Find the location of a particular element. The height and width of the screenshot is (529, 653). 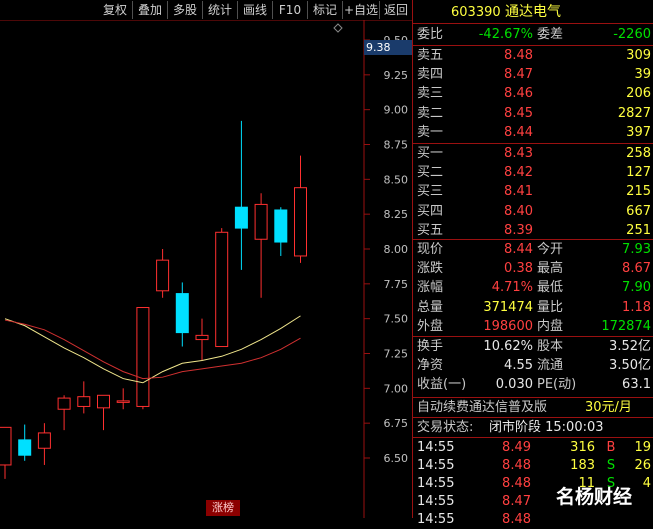

y-tick-label: 8.75 is located at coordinates (396, 145).